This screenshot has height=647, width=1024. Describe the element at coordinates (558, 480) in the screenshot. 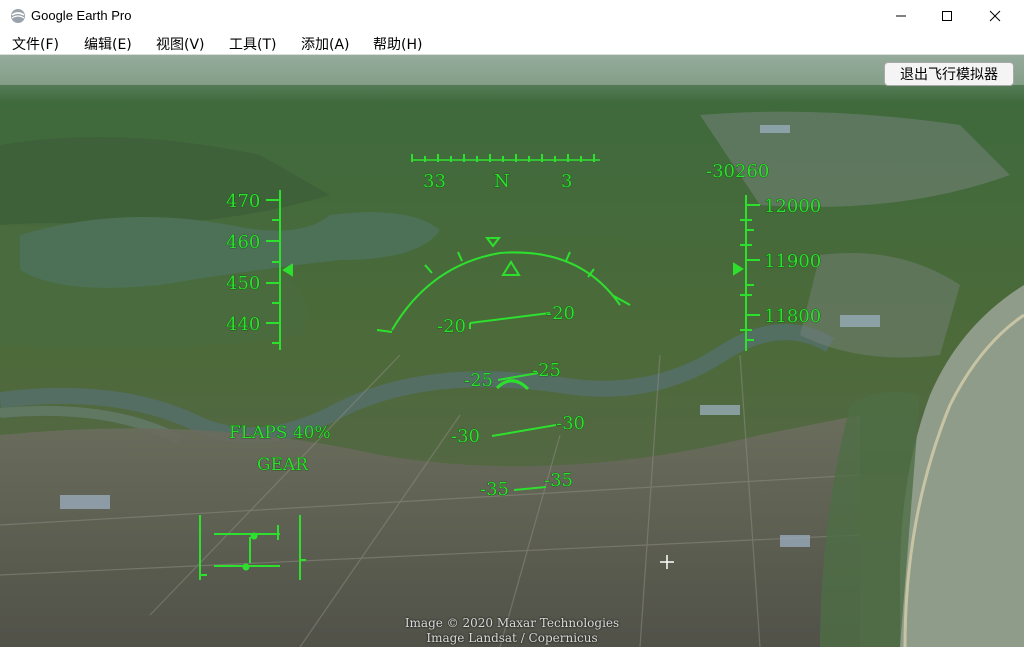

I see `pitch-right-35: -35` at that location.